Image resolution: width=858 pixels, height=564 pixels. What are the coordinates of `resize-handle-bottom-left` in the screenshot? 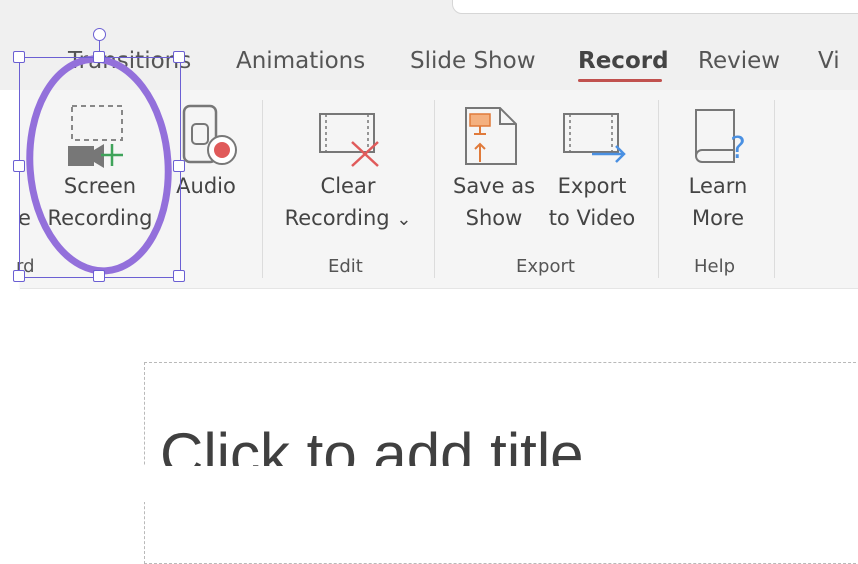 It's located at (19, 276).